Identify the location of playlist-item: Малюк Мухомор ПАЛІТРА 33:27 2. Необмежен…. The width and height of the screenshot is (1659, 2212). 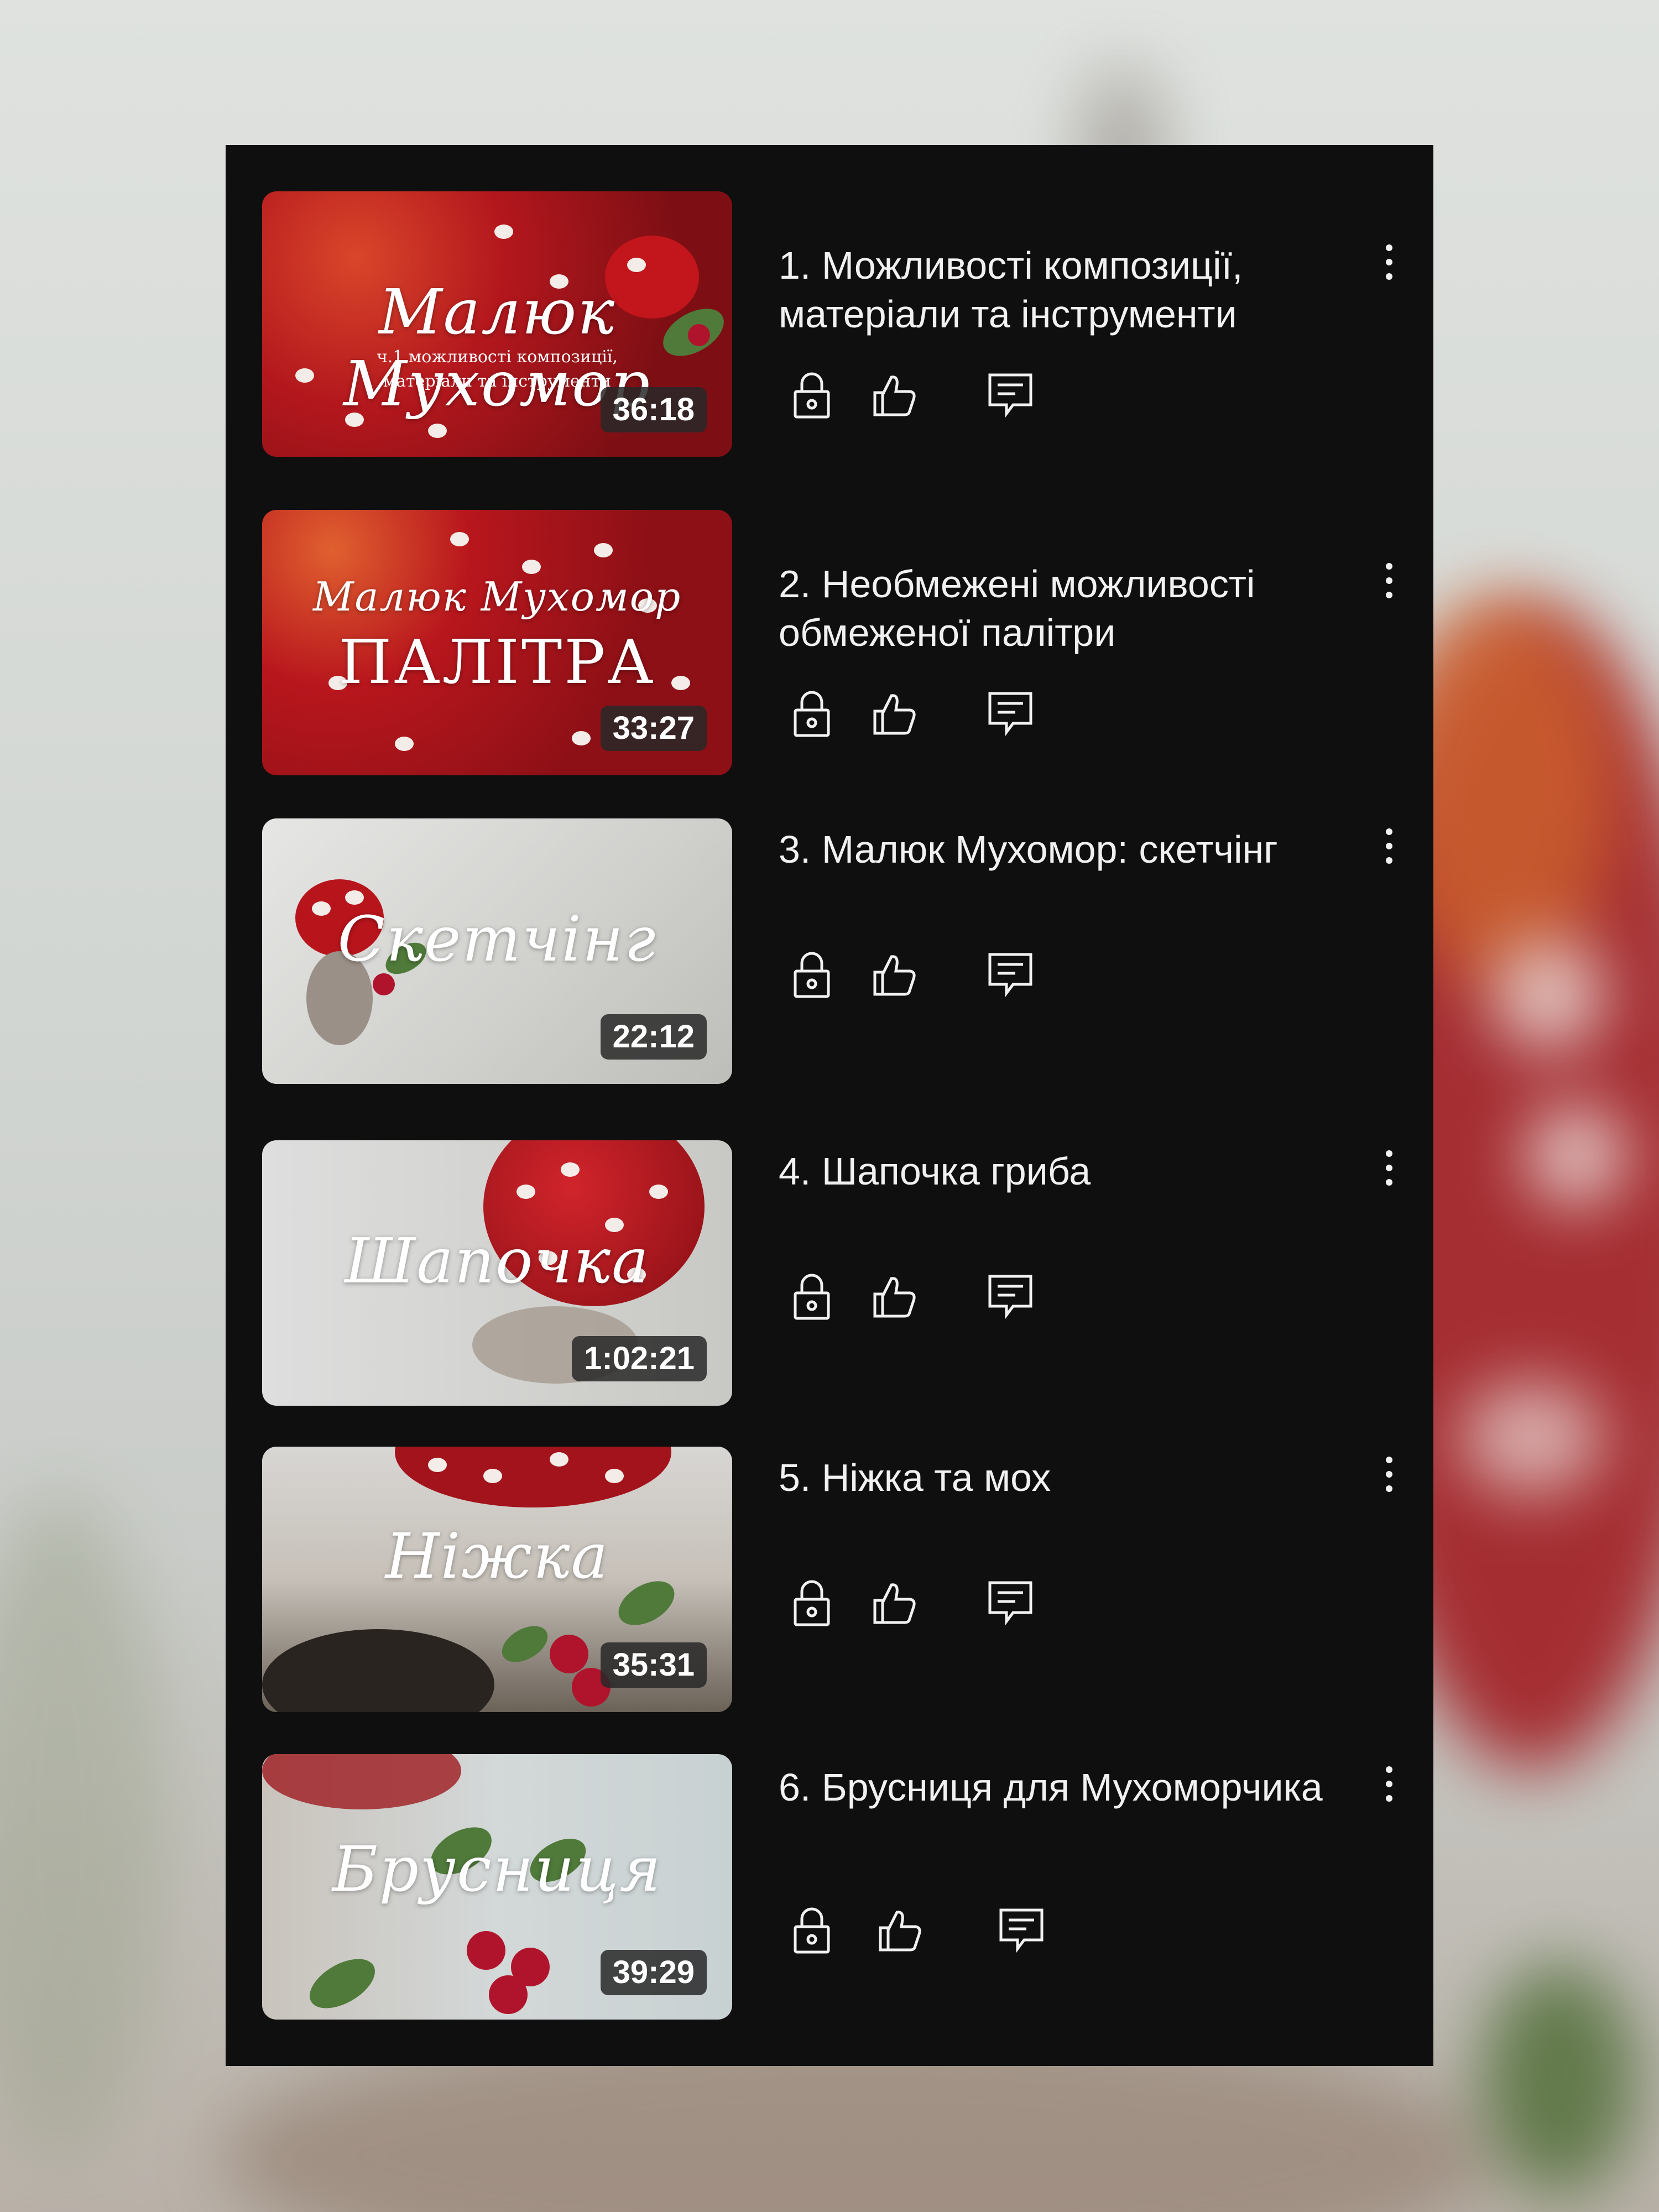
(830, 643).